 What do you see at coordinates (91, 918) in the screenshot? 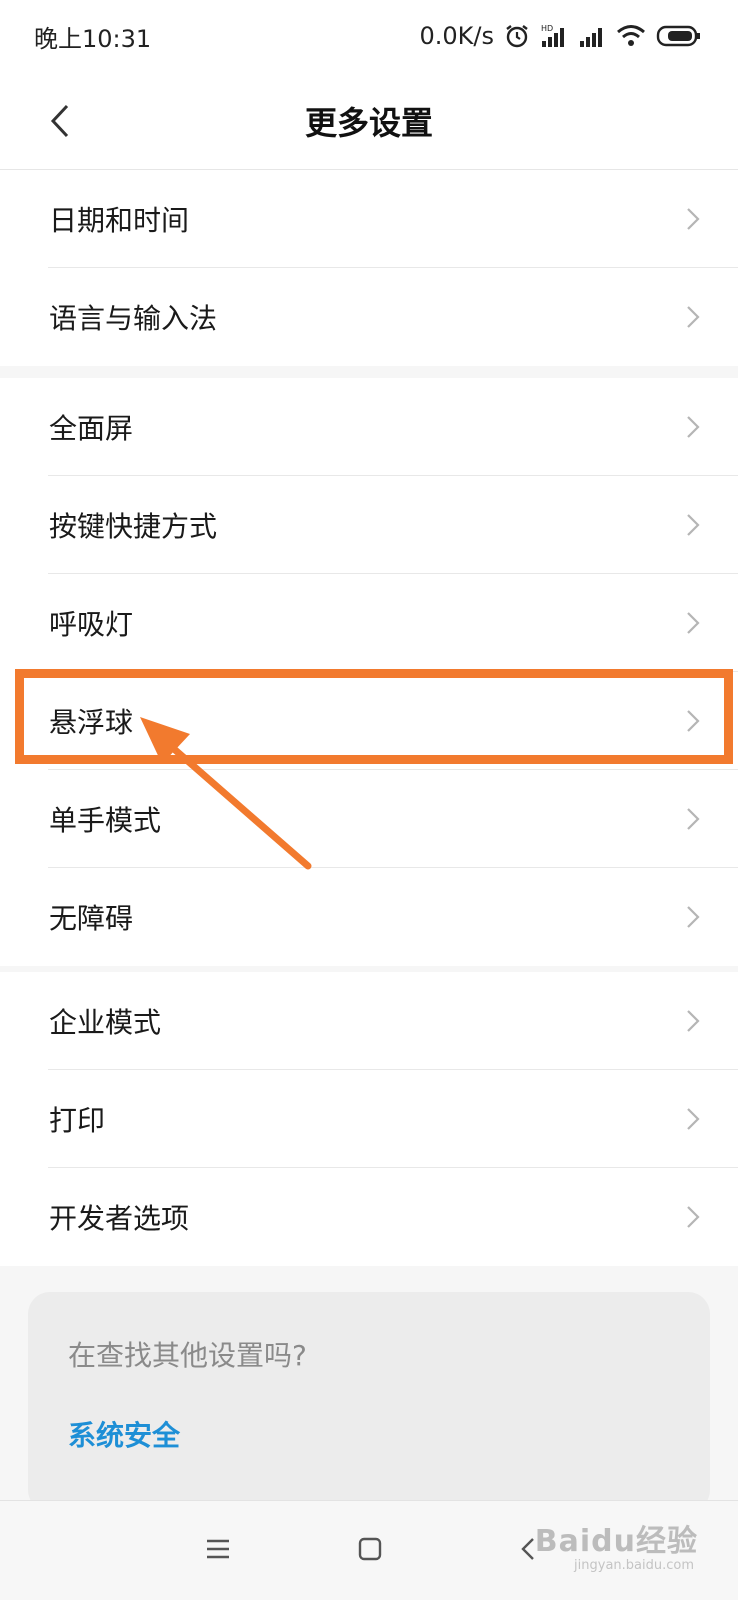
I see `settings-item-label: 无障碍` at bounding box center [91, 918].